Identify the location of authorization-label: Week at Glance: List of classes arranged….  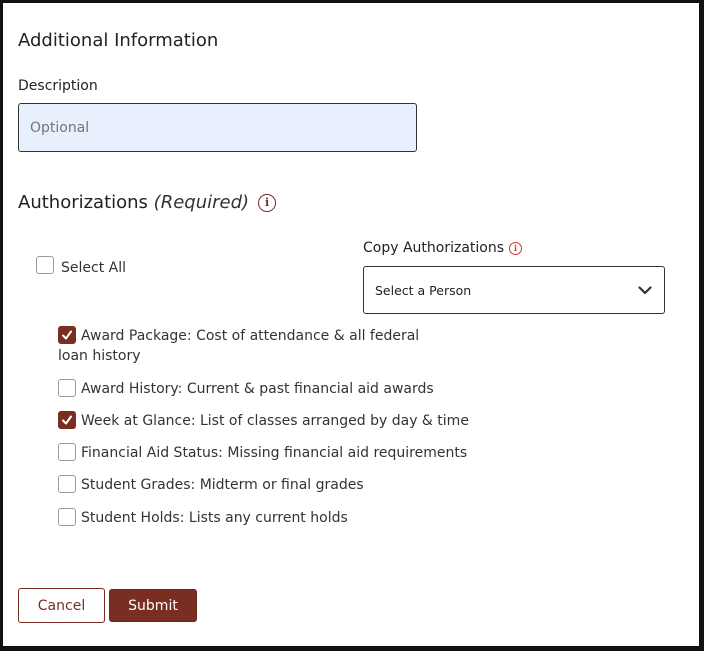
(275, 421).